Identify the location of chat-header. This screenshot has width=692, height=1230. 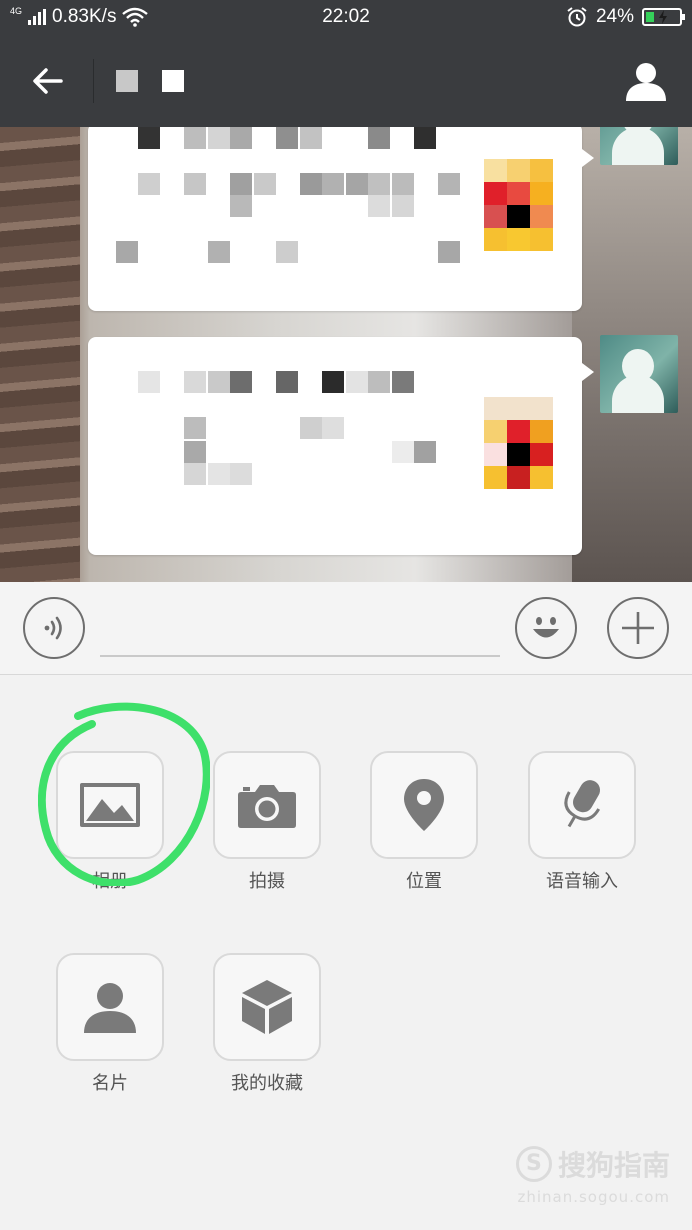
(346, 81).